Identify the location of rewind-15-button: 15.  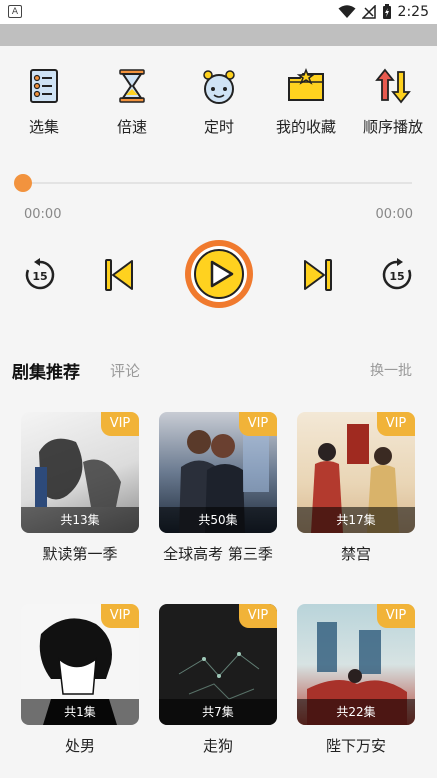
(40, 275).